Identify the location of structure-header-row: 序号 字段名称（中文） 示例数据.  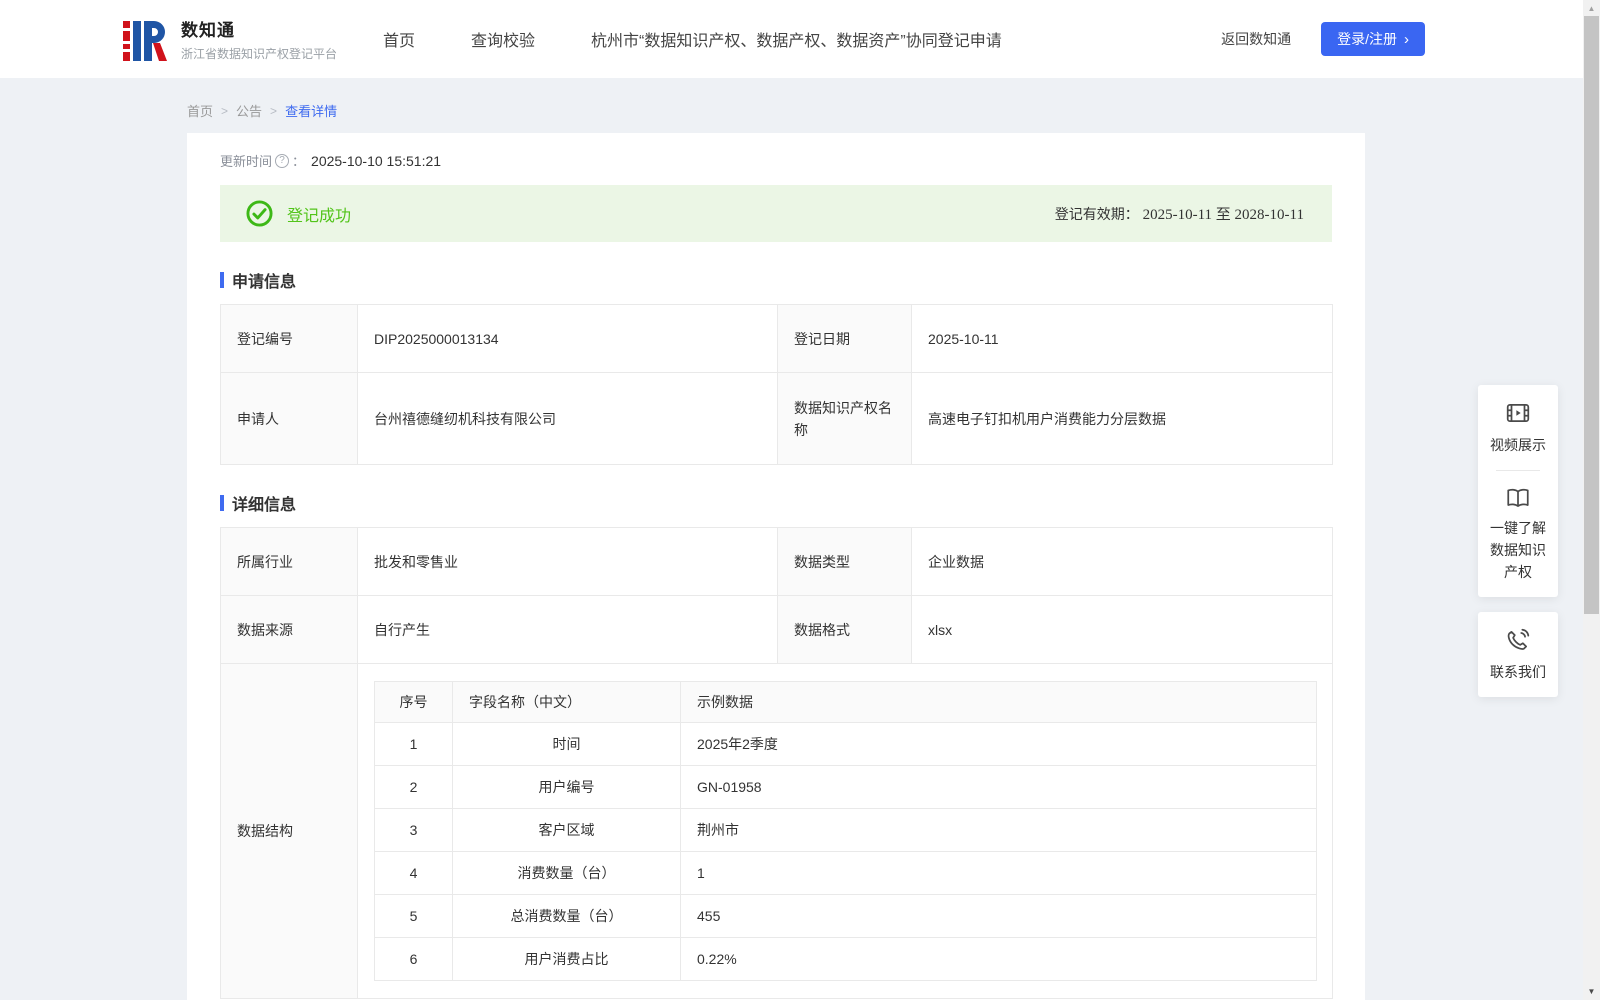
(845, 702).